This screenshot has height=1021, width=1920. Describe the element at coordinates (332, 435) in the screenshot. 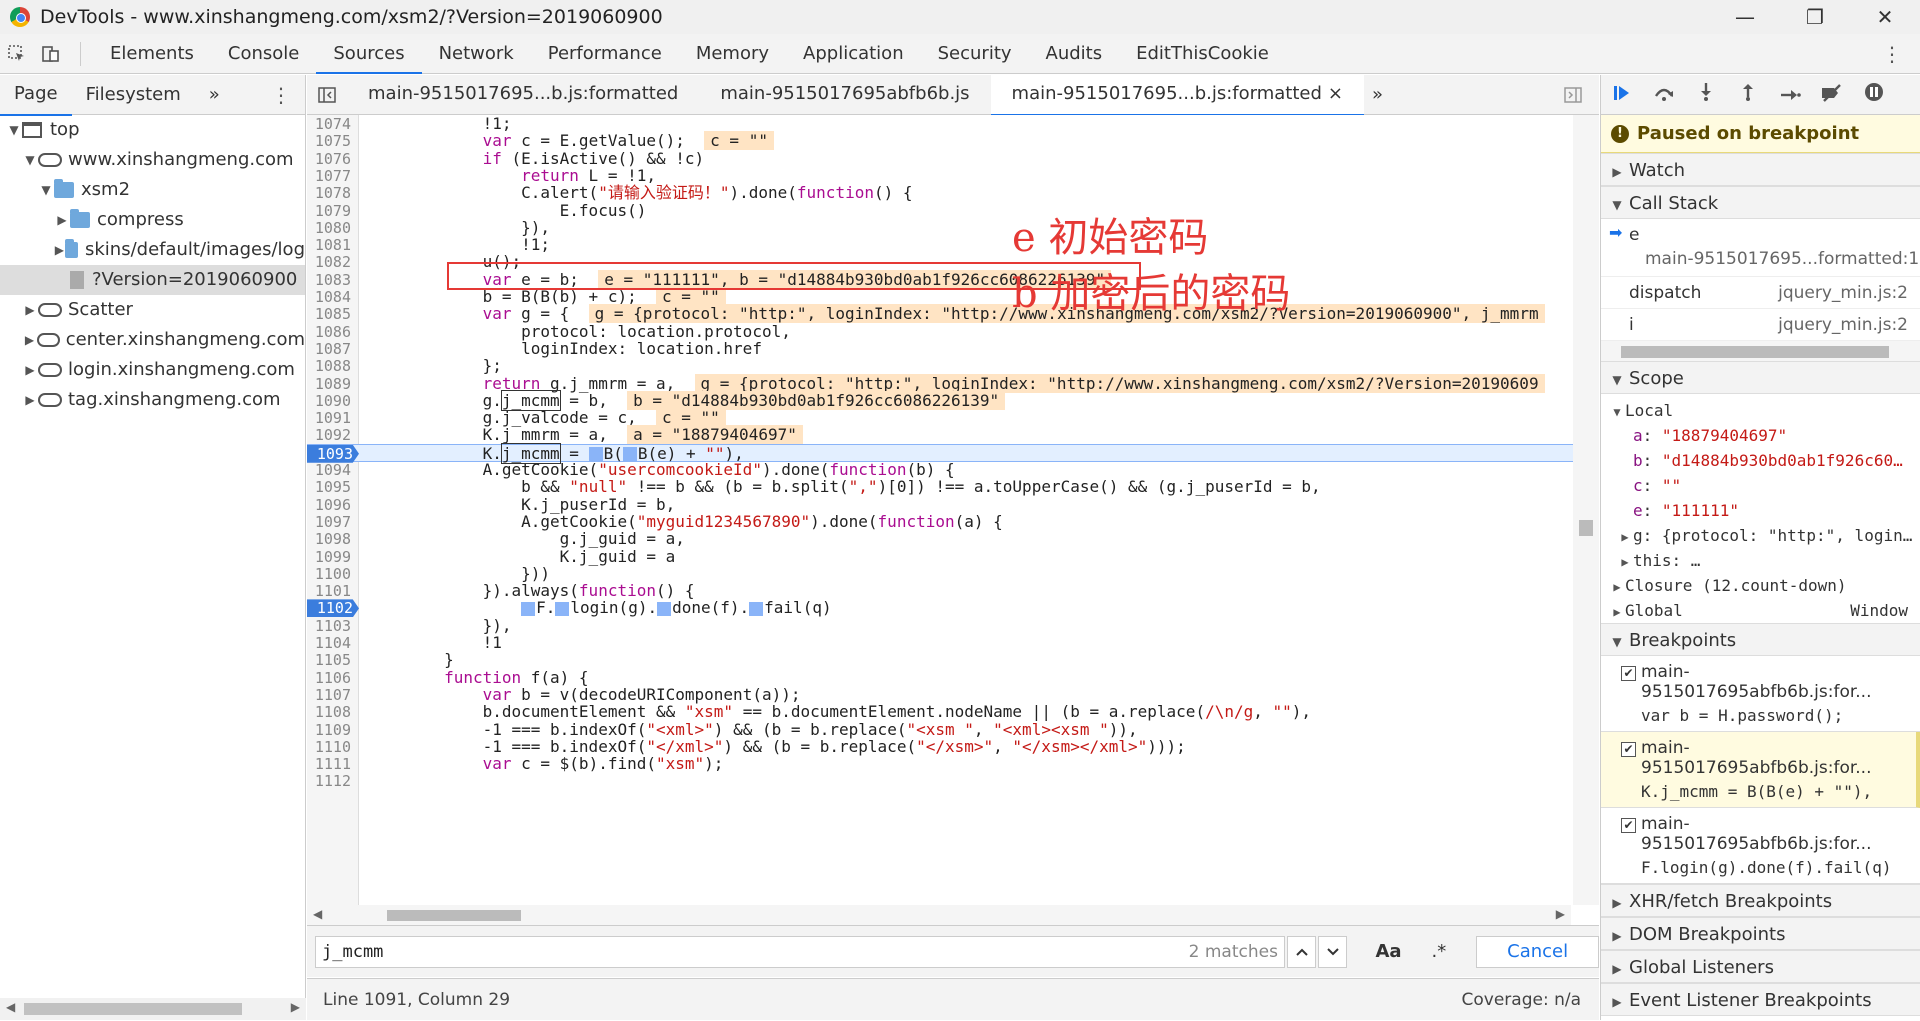

I see `line-number: 1092` at that location.